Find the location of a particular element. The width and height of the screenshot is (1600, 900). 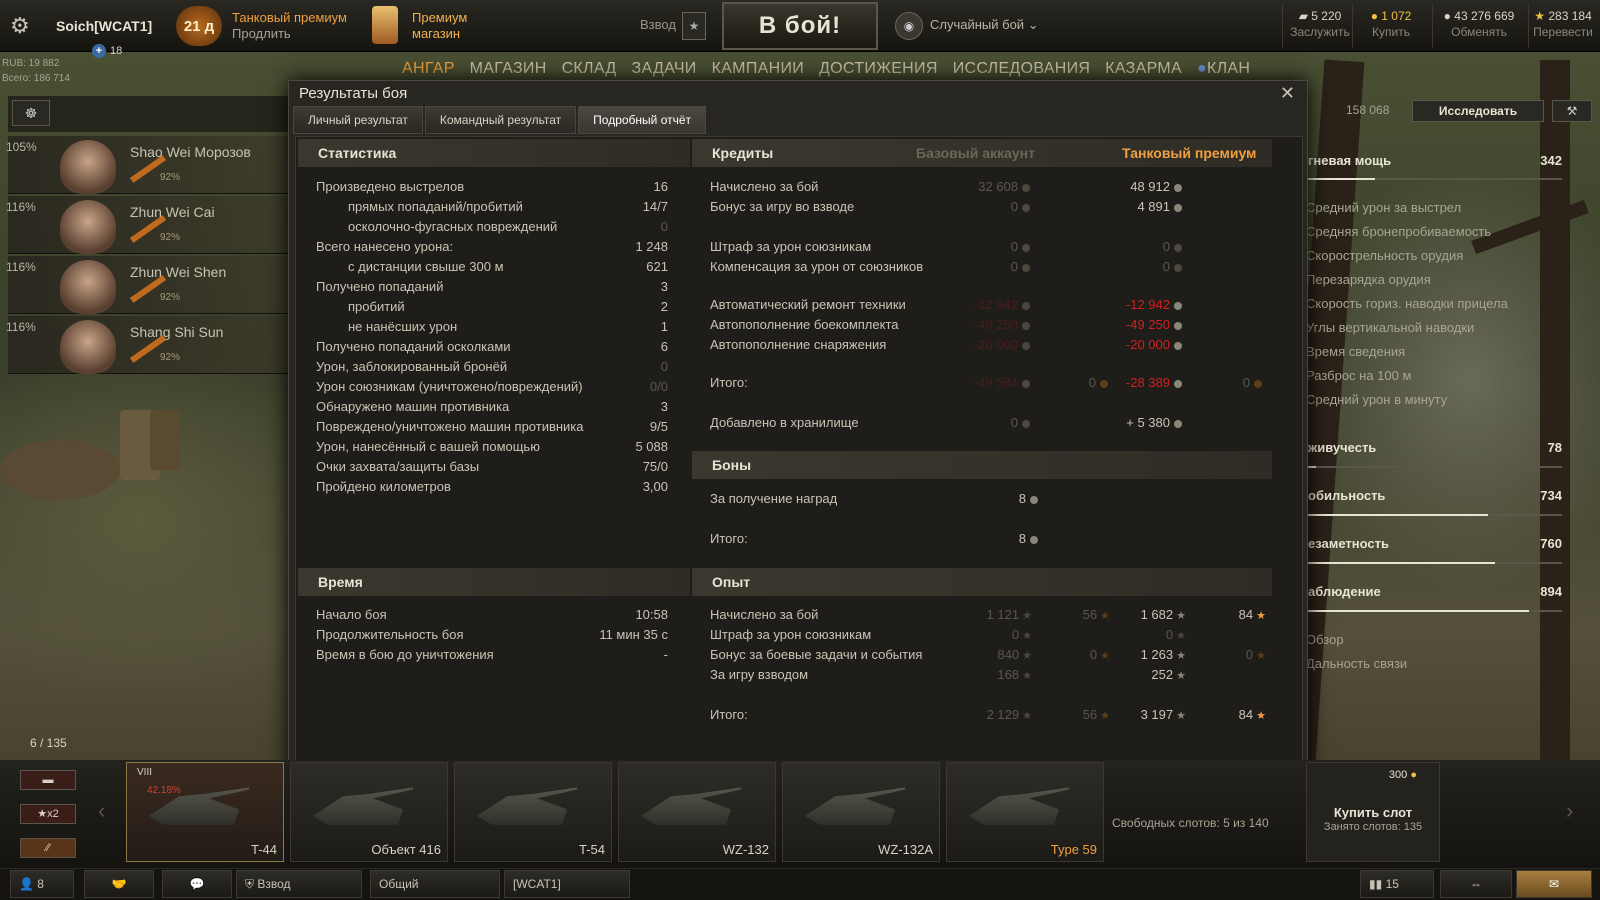

credits-base: -20 000 is located at coordinates (985, 345).